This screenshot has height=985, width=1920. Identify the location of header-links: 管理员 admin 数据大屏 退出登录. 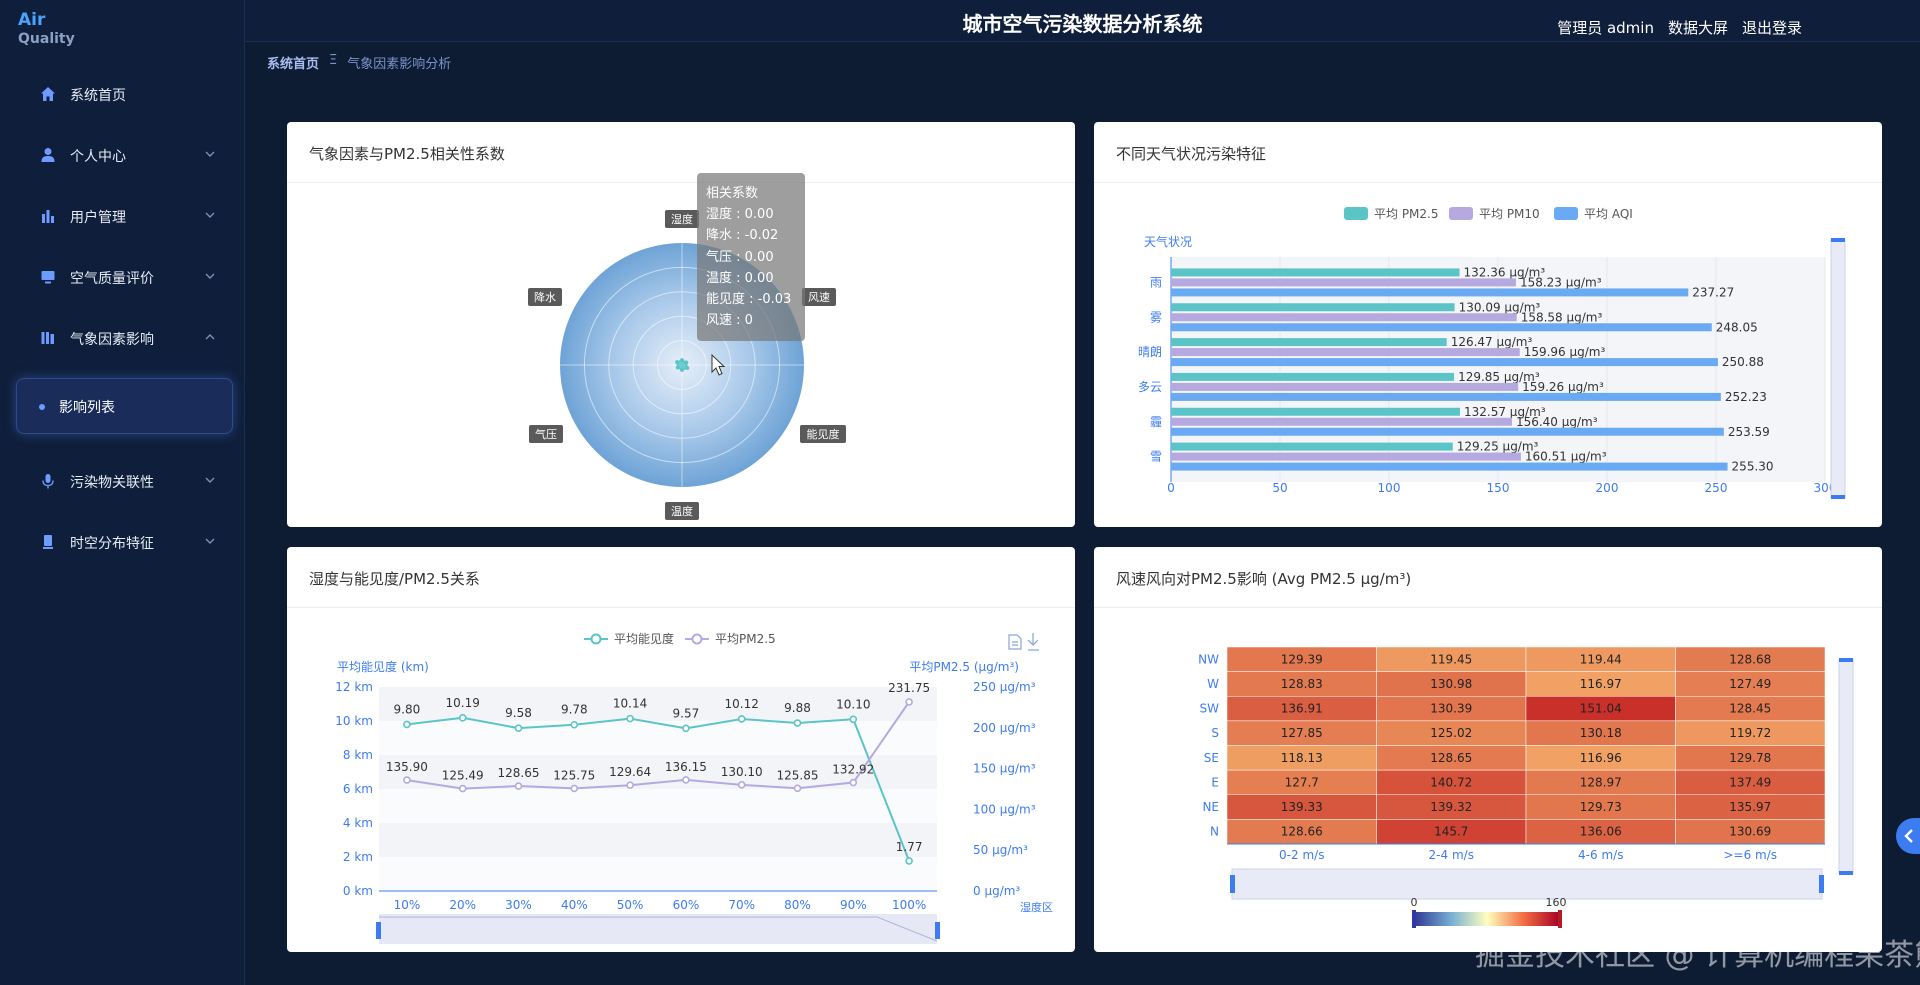
(1679, 27).